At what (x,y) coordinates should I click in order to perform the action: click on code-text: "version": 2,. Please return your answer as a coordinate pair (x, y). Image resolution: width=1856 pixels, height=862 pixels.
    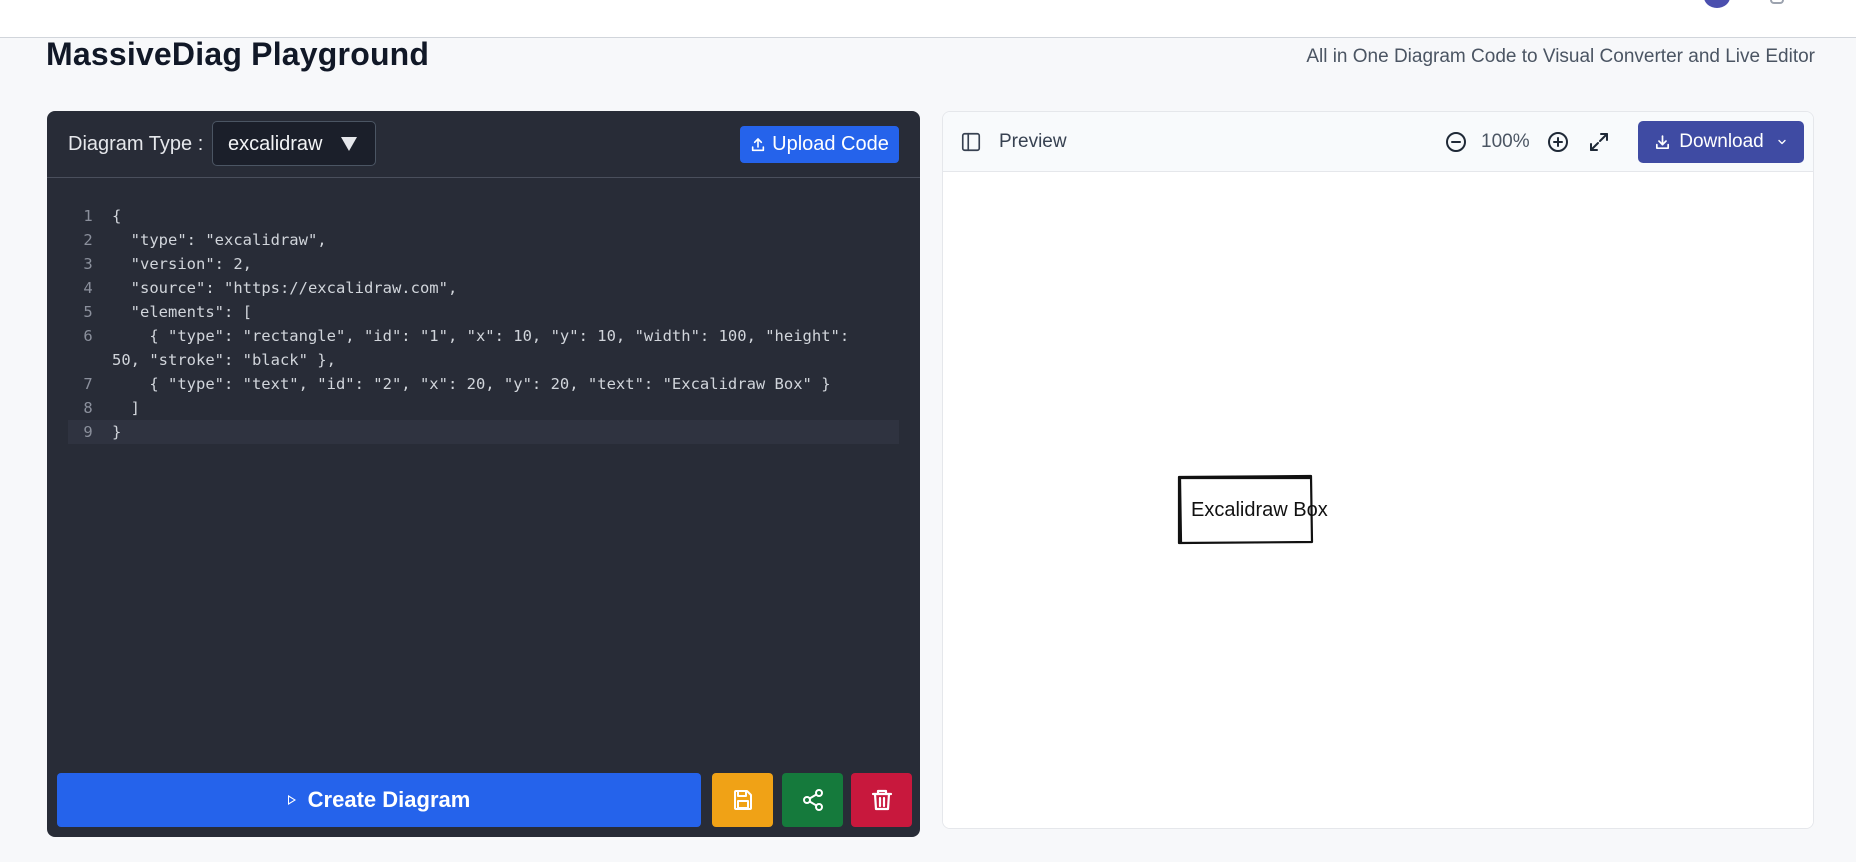
    Looking at the image, I should click on (182, 264).